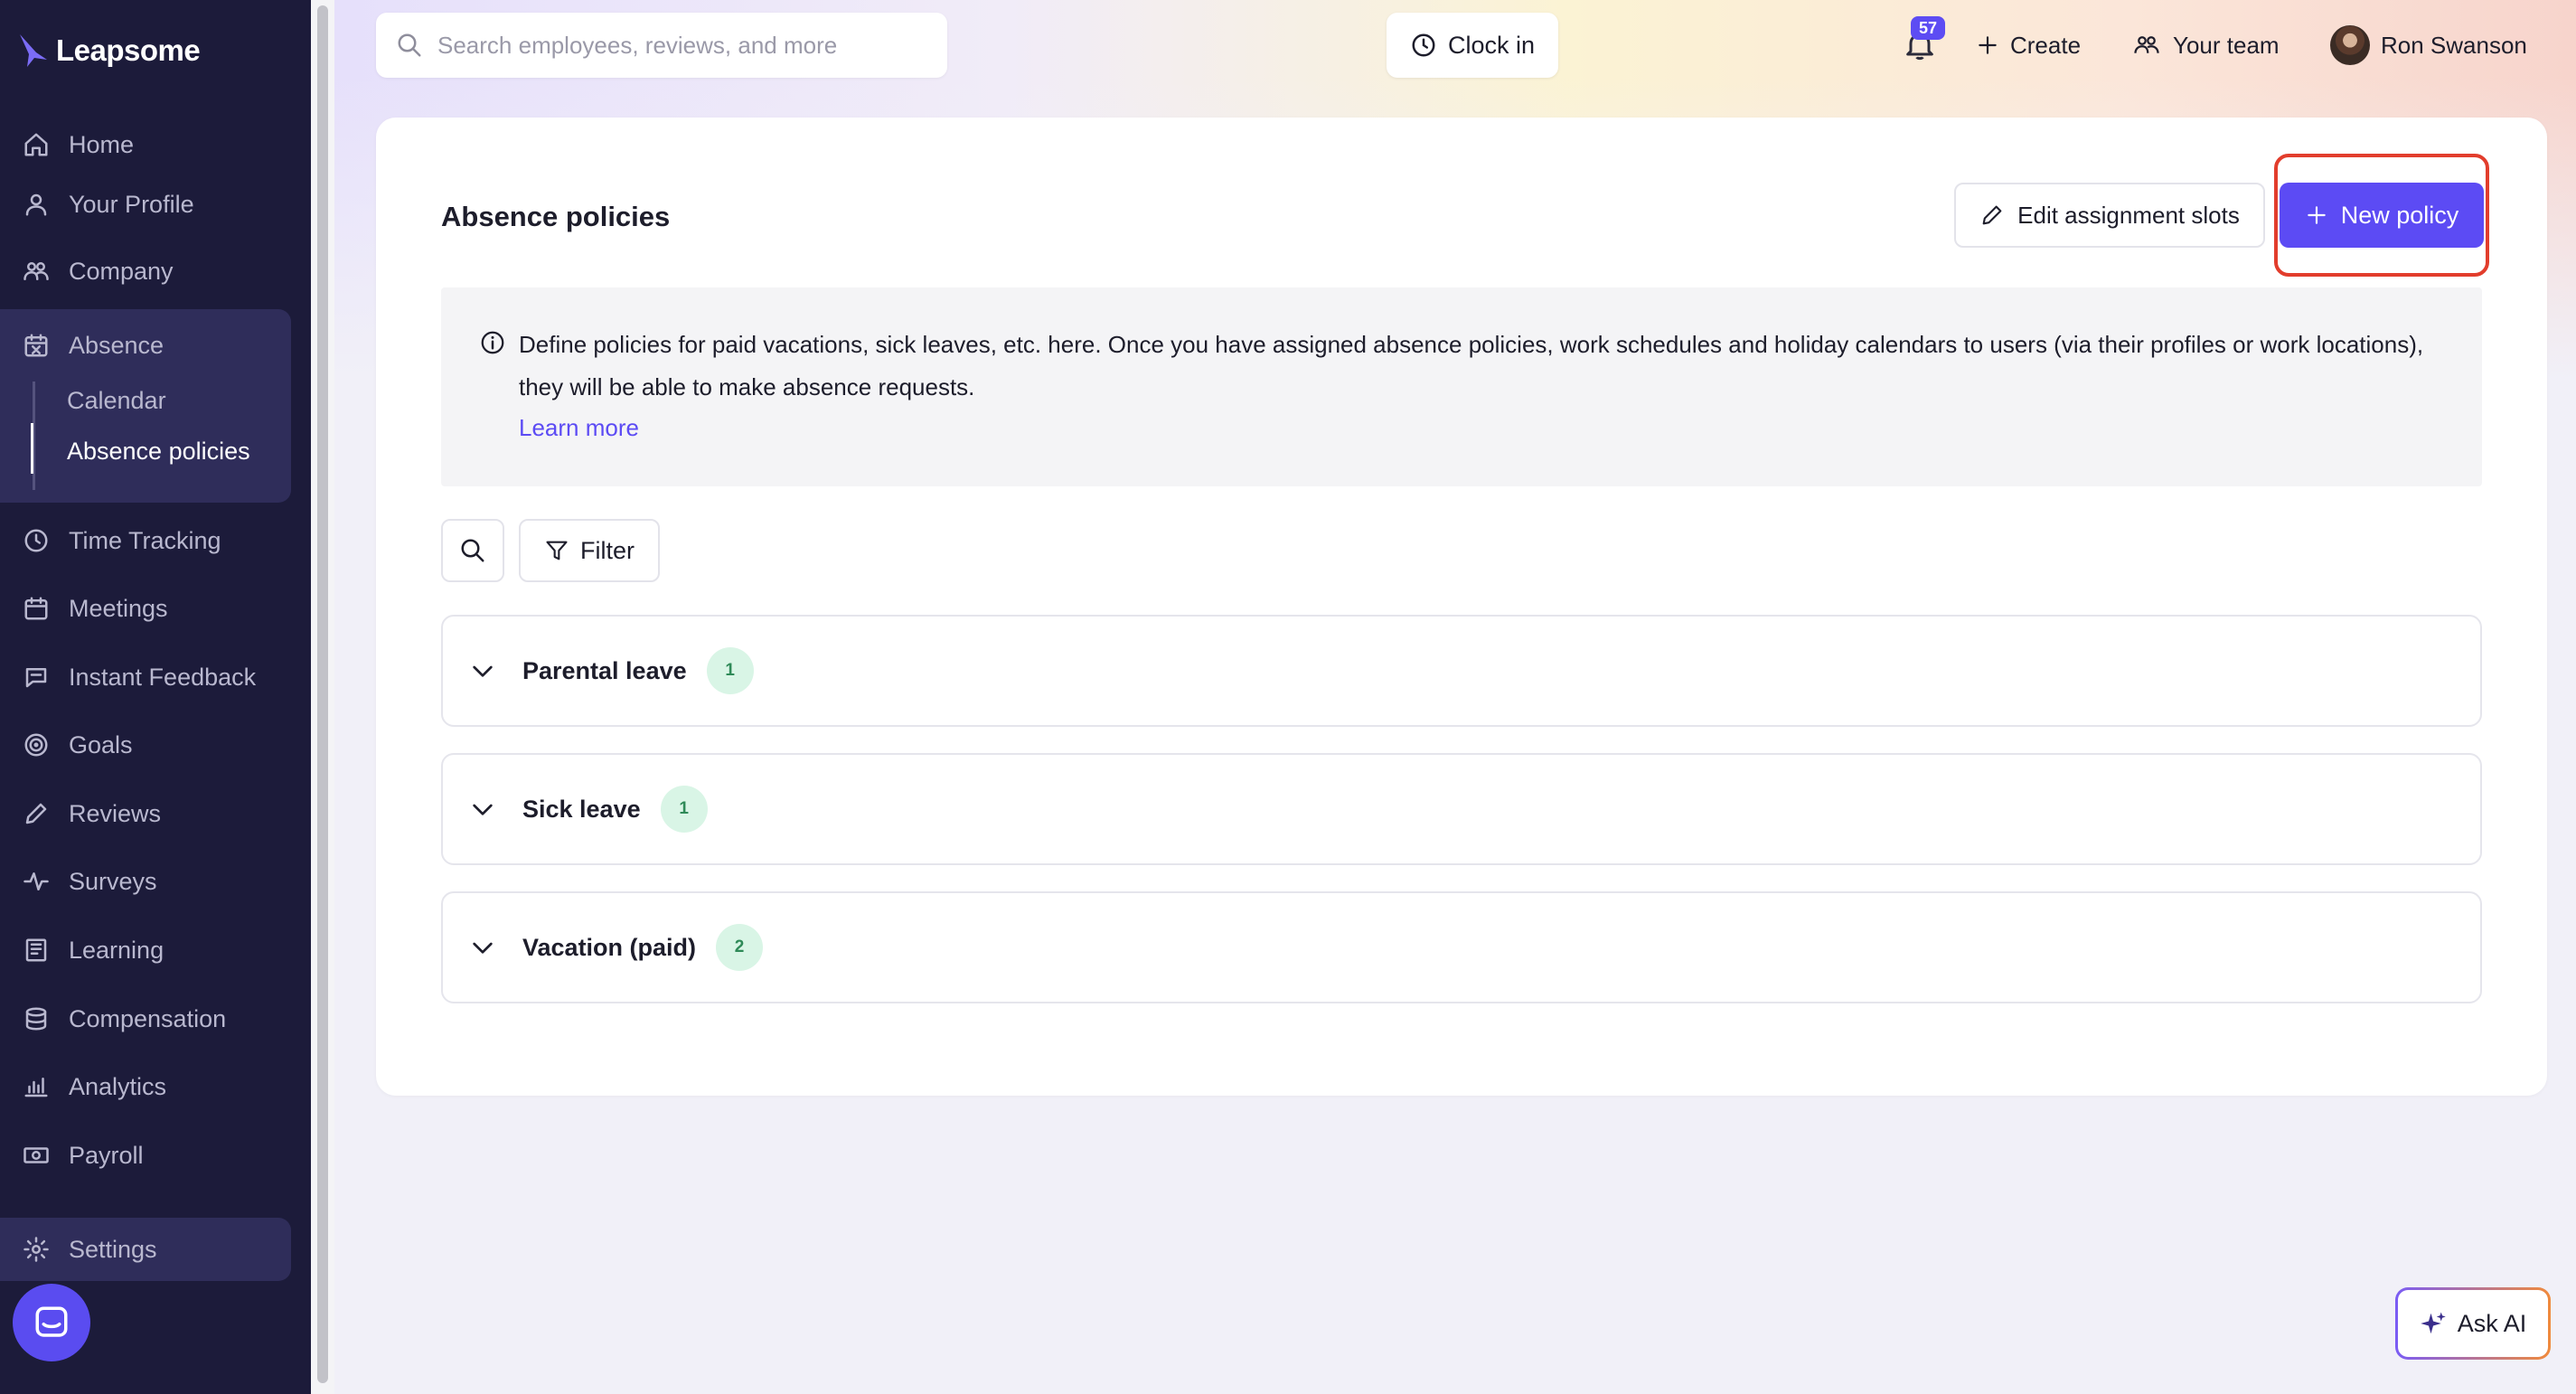  Describe the element at coordinates (36, 881) in the screenshot. I see `pulse-icon` at that location.